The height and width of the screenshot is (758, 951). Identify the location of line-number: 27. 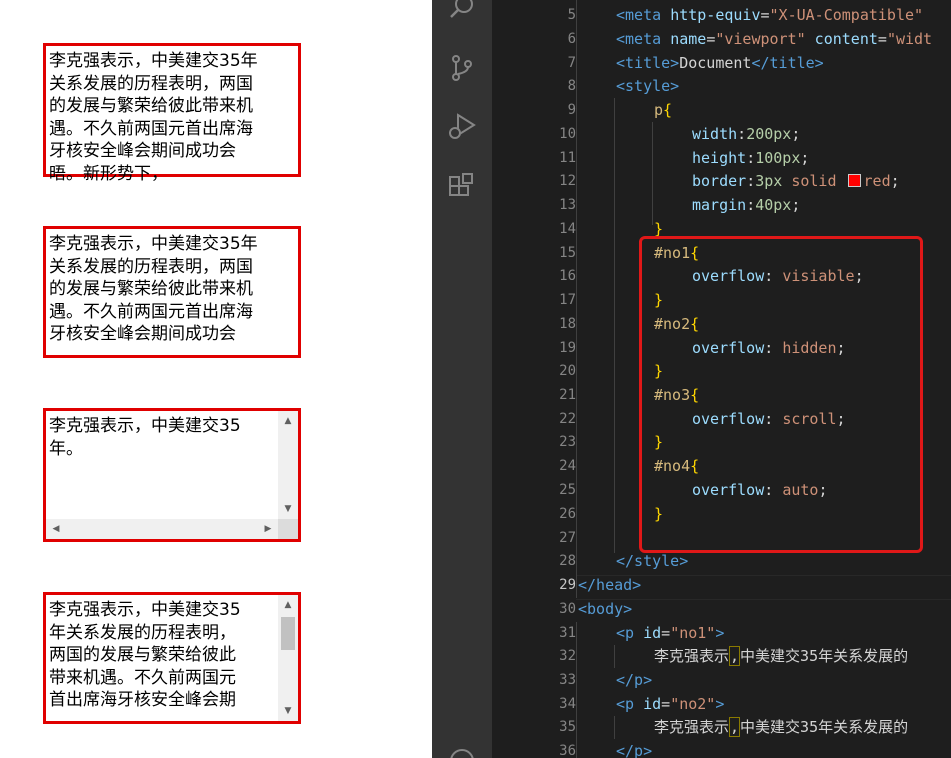
(567, 538).